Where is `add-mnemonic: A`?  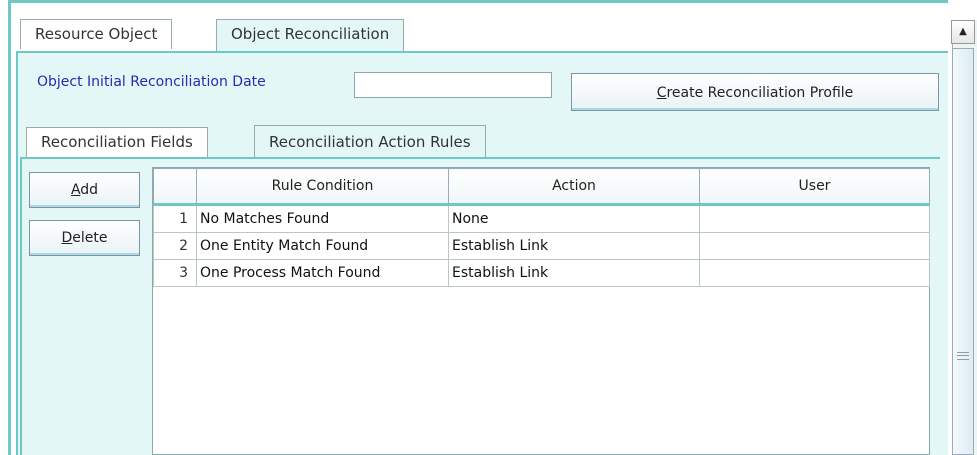
add-mnemonic: A is located at coordinates (75, 190).